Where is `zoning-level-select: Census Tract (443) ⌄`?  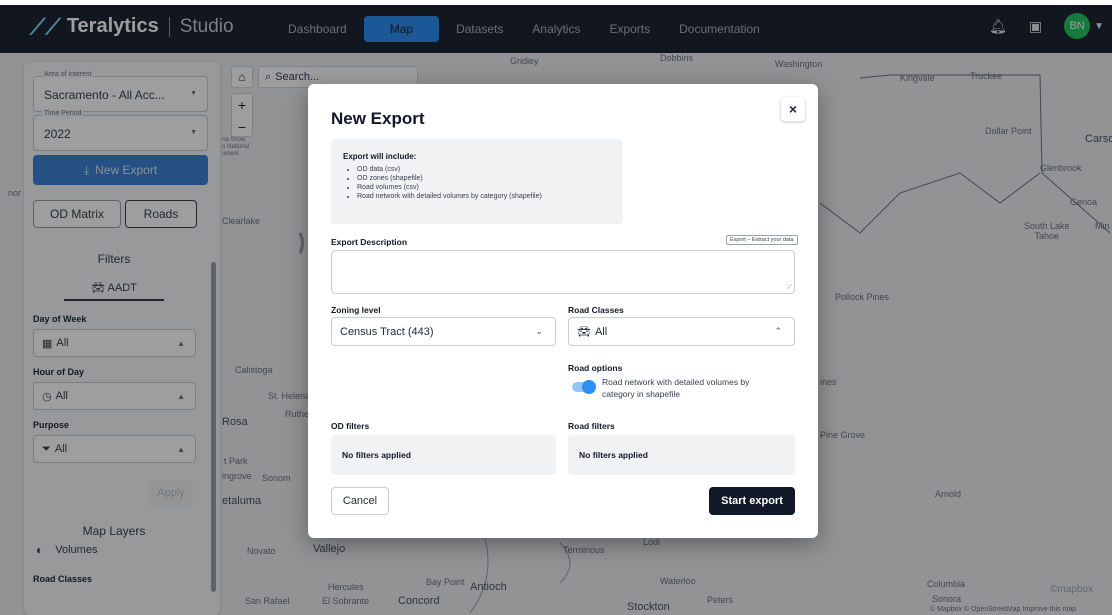
zoning-level-select: Census Tract (443) ⌄ is located at coordinates (443, 331).